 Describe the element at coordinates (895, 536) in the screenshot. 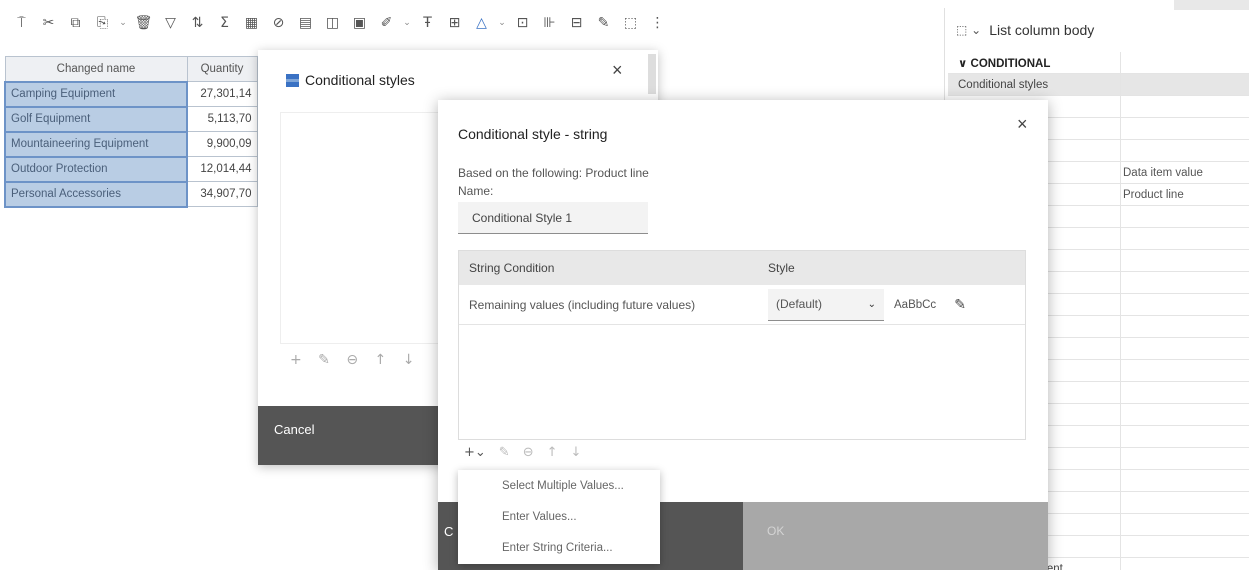

I see `ok-button: OK` at that location.